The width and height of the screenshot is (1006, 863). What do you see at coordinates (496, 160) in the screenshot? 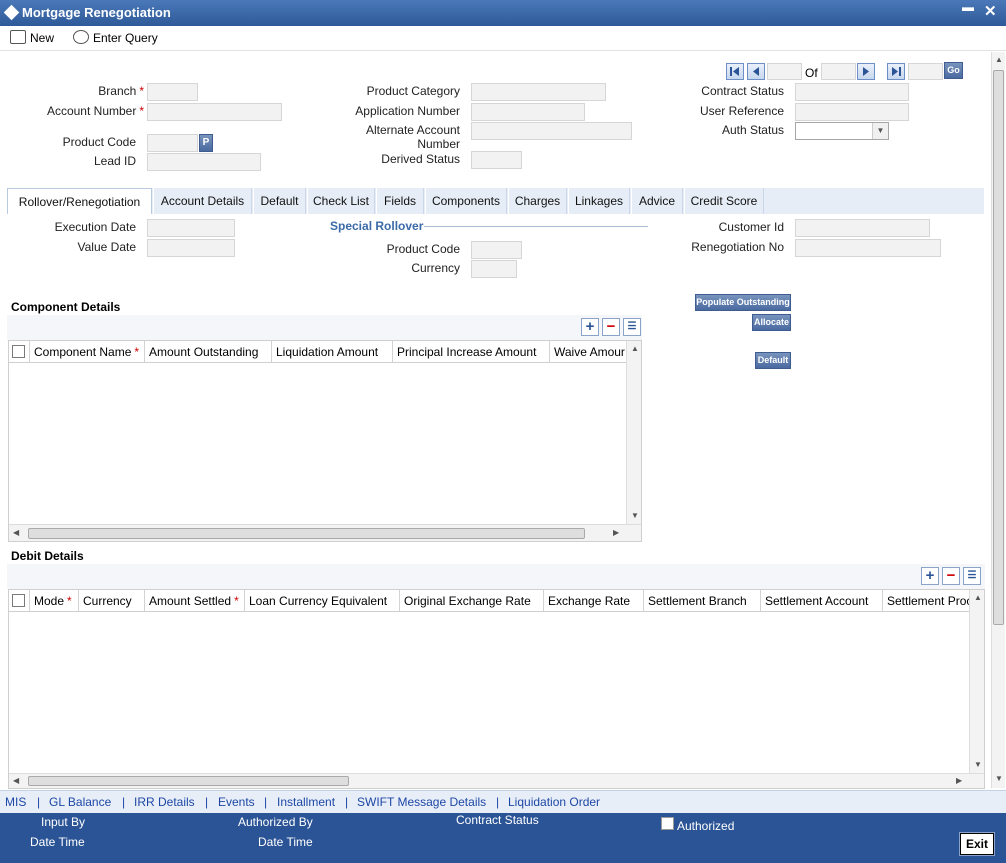
I see `derived-status-field` at bounding box center [496, 160].